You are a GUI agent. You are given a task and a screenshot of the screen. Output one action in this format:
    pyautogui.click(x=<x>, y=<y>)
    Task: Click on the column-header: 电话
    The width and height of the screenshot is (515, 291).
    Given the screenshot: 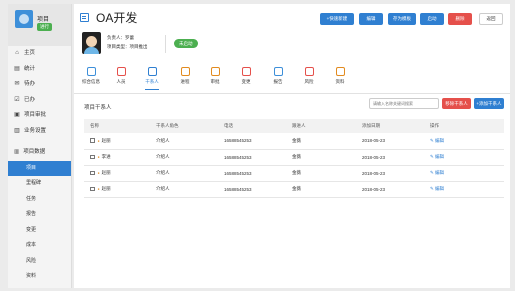 What is the action you would take?
    pyautogui.click(x=228, y=125)
    